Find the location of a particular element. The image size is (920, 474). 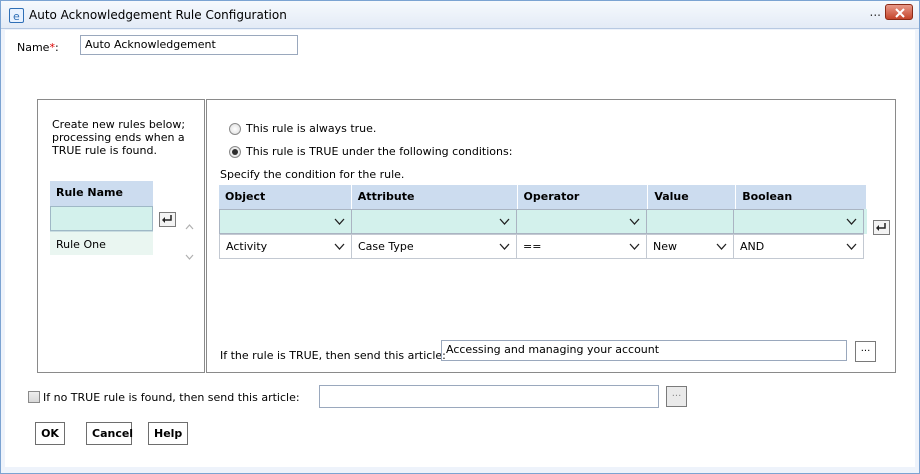

move-up-icon is located at coordinates (189, 226).